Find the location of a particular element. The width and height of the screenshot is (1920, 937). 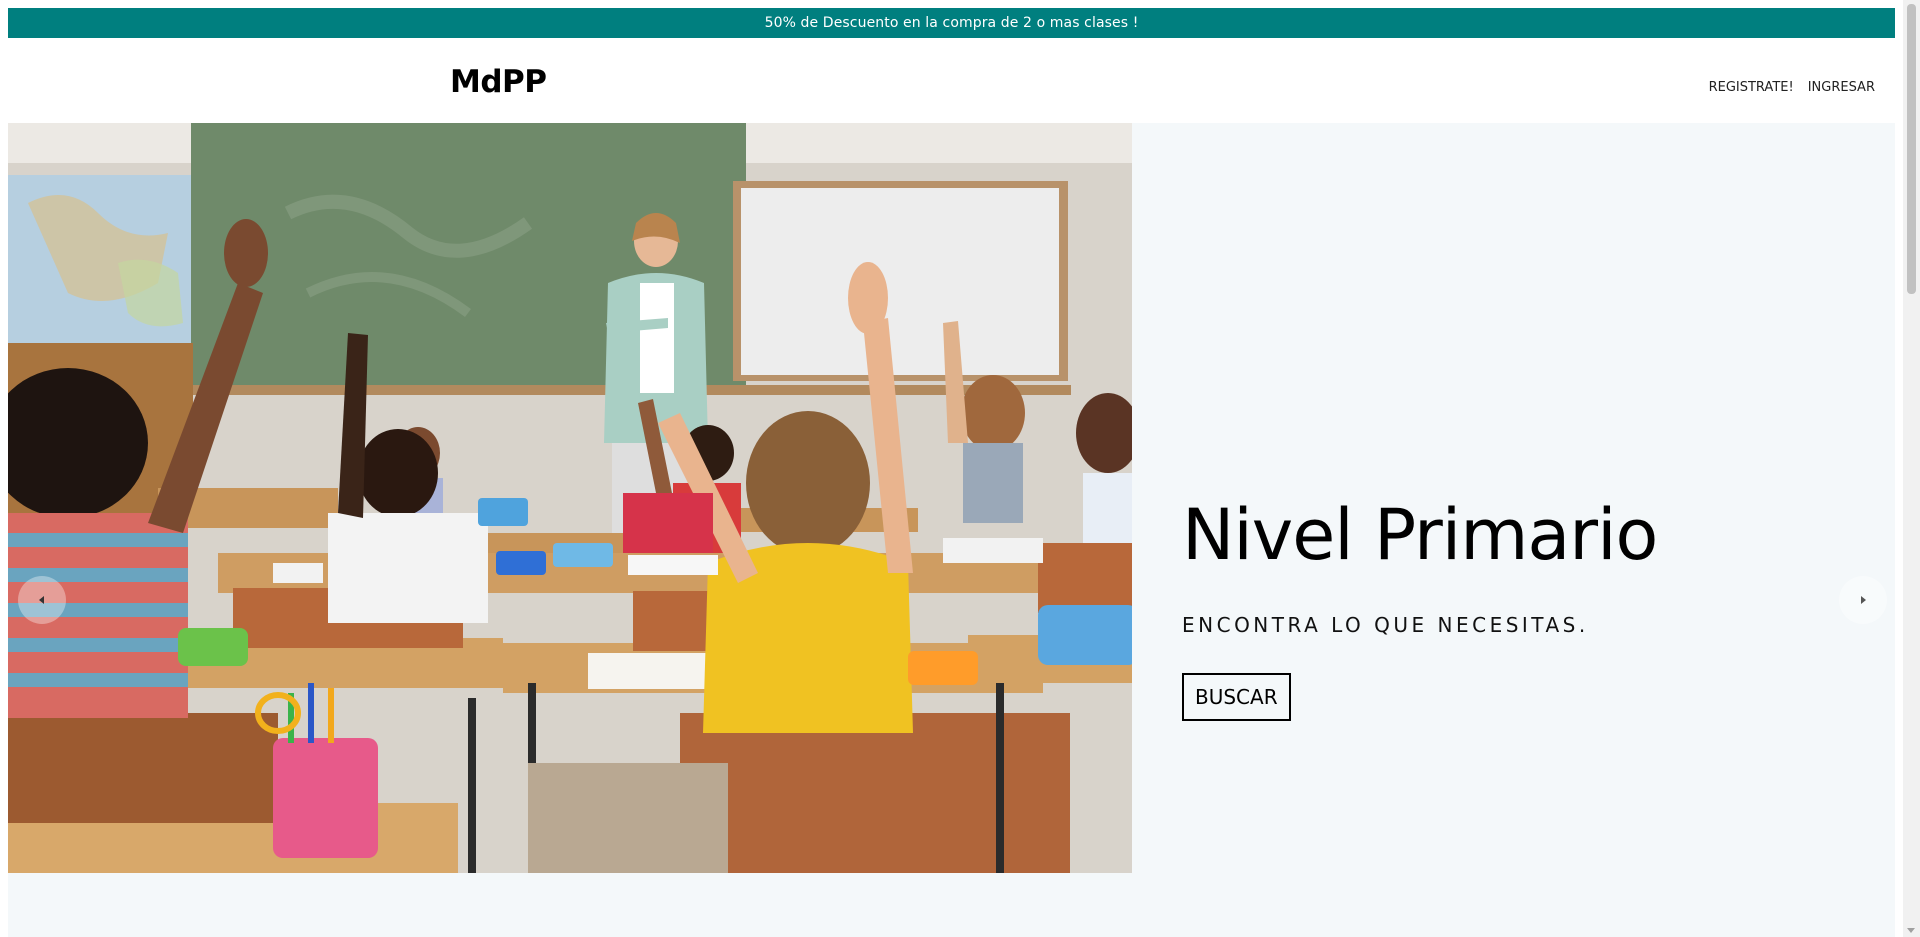

page-scrollbar is located at coordinates (1911, 468).